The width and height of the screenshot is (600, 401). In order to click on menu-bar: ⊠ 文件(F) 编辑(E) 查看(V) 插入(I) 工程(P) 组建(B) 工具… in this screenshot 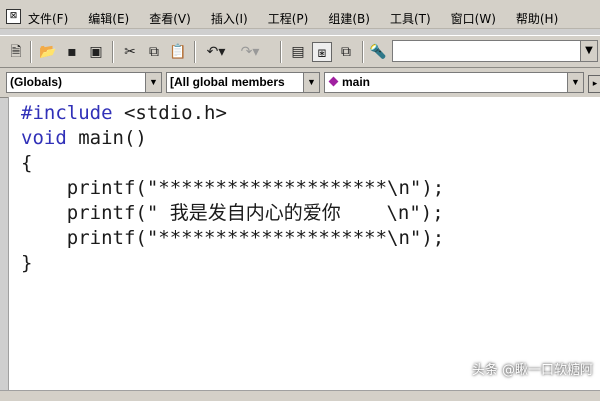, I will do `click(300, 14)`.